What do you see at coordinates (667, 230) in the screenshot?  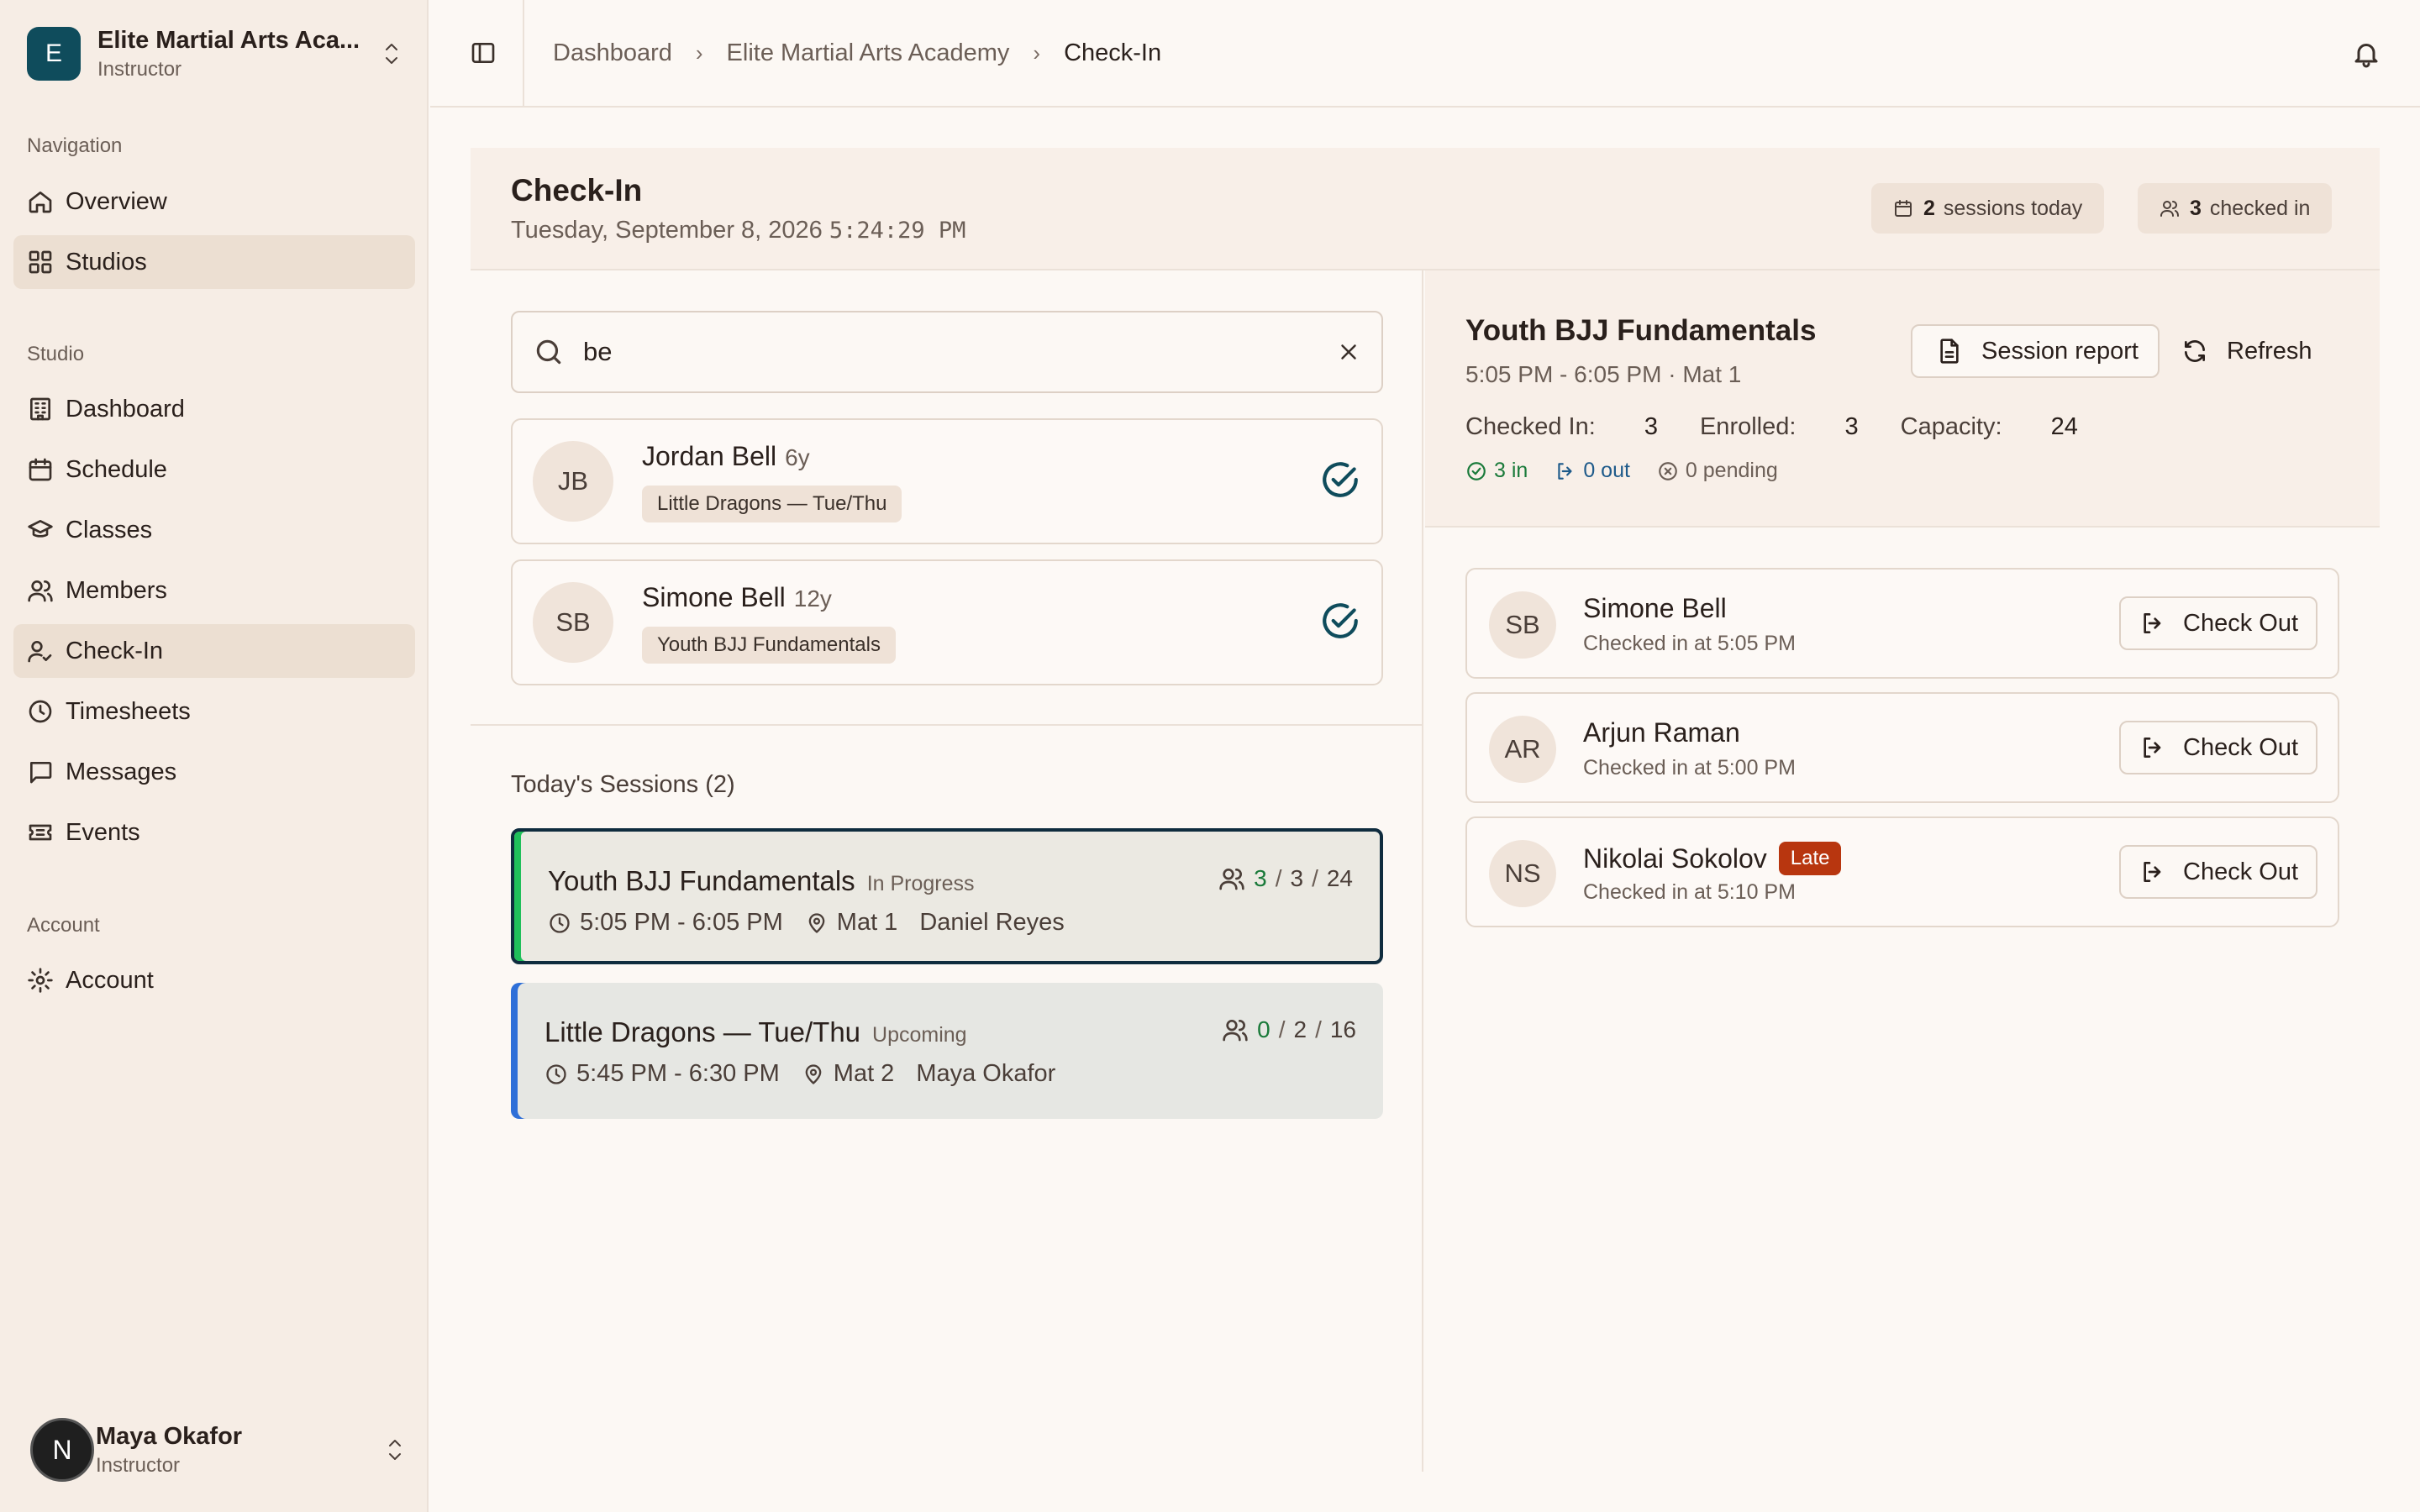 I see `current-date: Tuesday, September 8, 2026` at bounding box center [667, 230].